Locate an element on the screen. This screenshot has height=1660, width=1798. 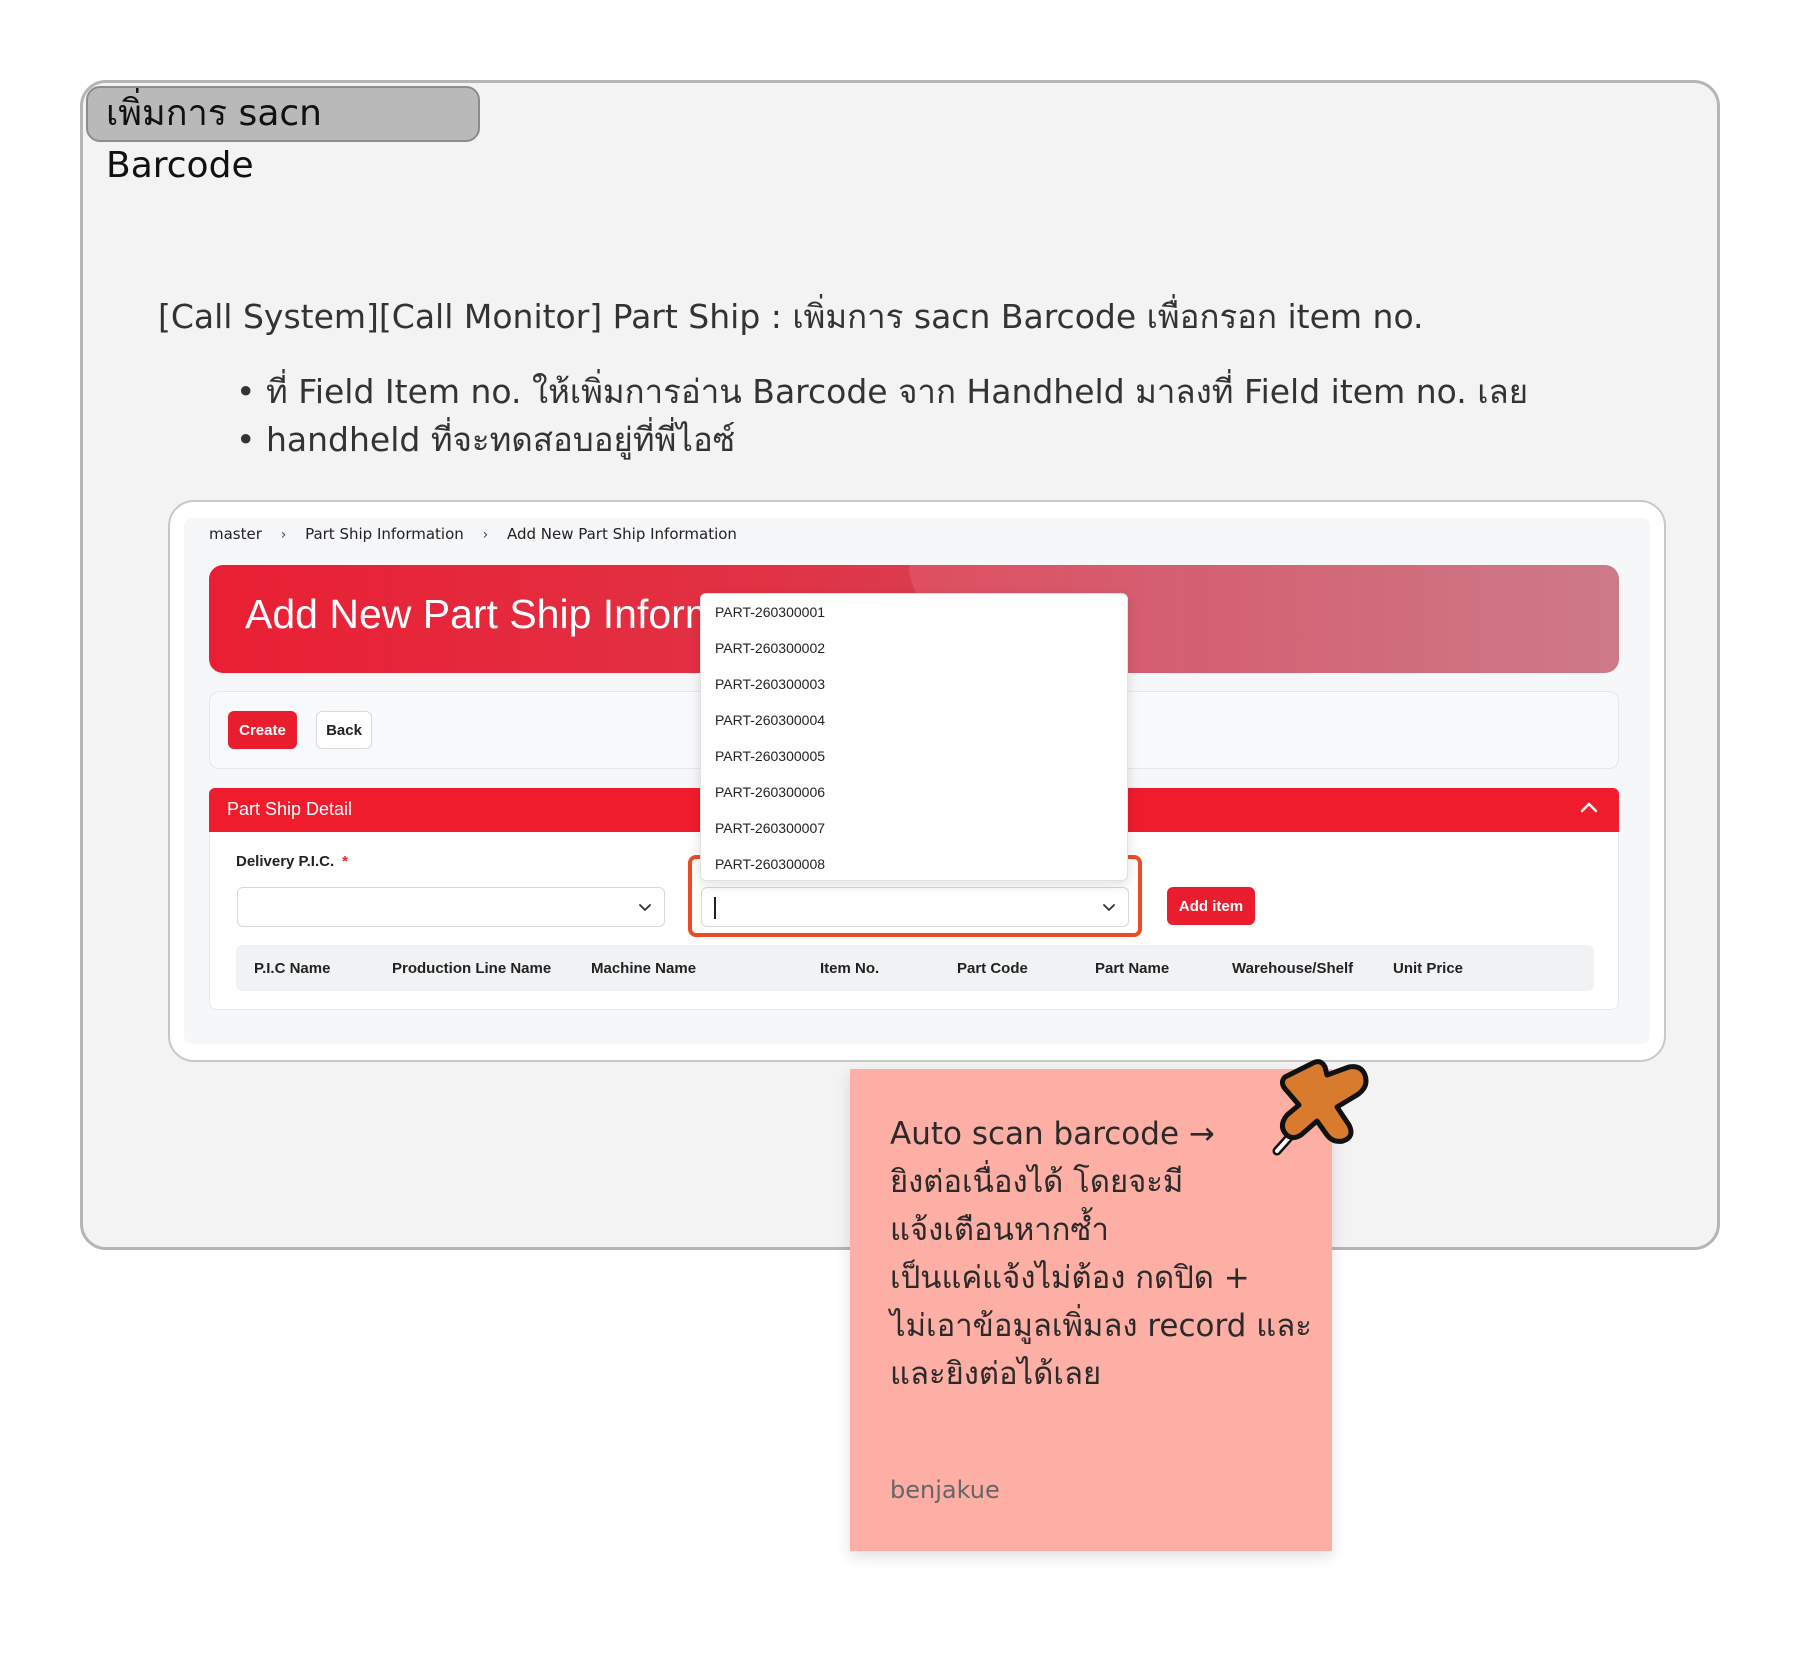
create-button: Create is located at coordinates (262, 730).